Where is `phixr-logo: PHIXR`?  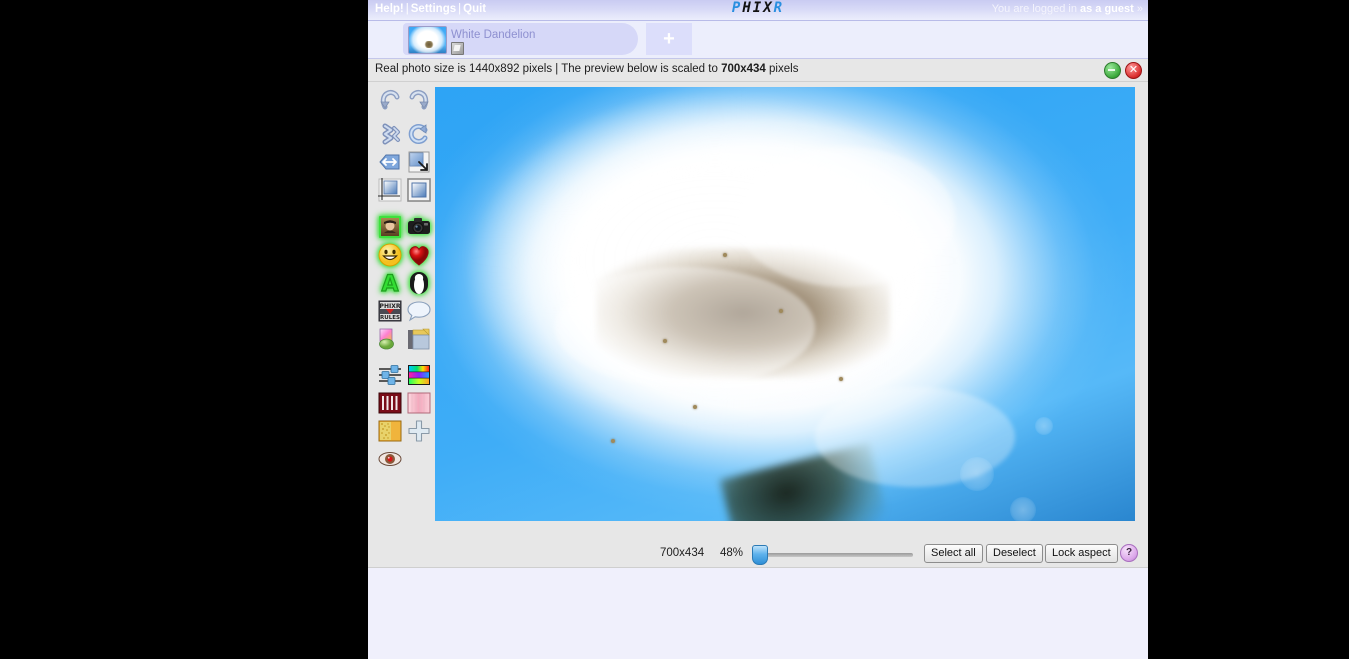 phixr-logo: PHIXR is located at coordinates (758, 8).